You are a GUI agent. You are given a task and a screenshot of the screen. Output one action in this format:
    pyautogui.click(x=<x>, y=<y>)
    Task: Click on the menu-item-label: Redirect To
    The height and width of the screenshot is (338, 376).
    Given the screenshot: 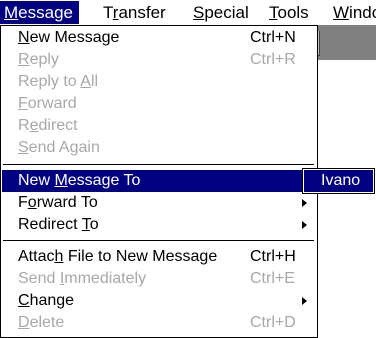 What is the action you would take?
    pyautogui.click(x=58, y=224)
    